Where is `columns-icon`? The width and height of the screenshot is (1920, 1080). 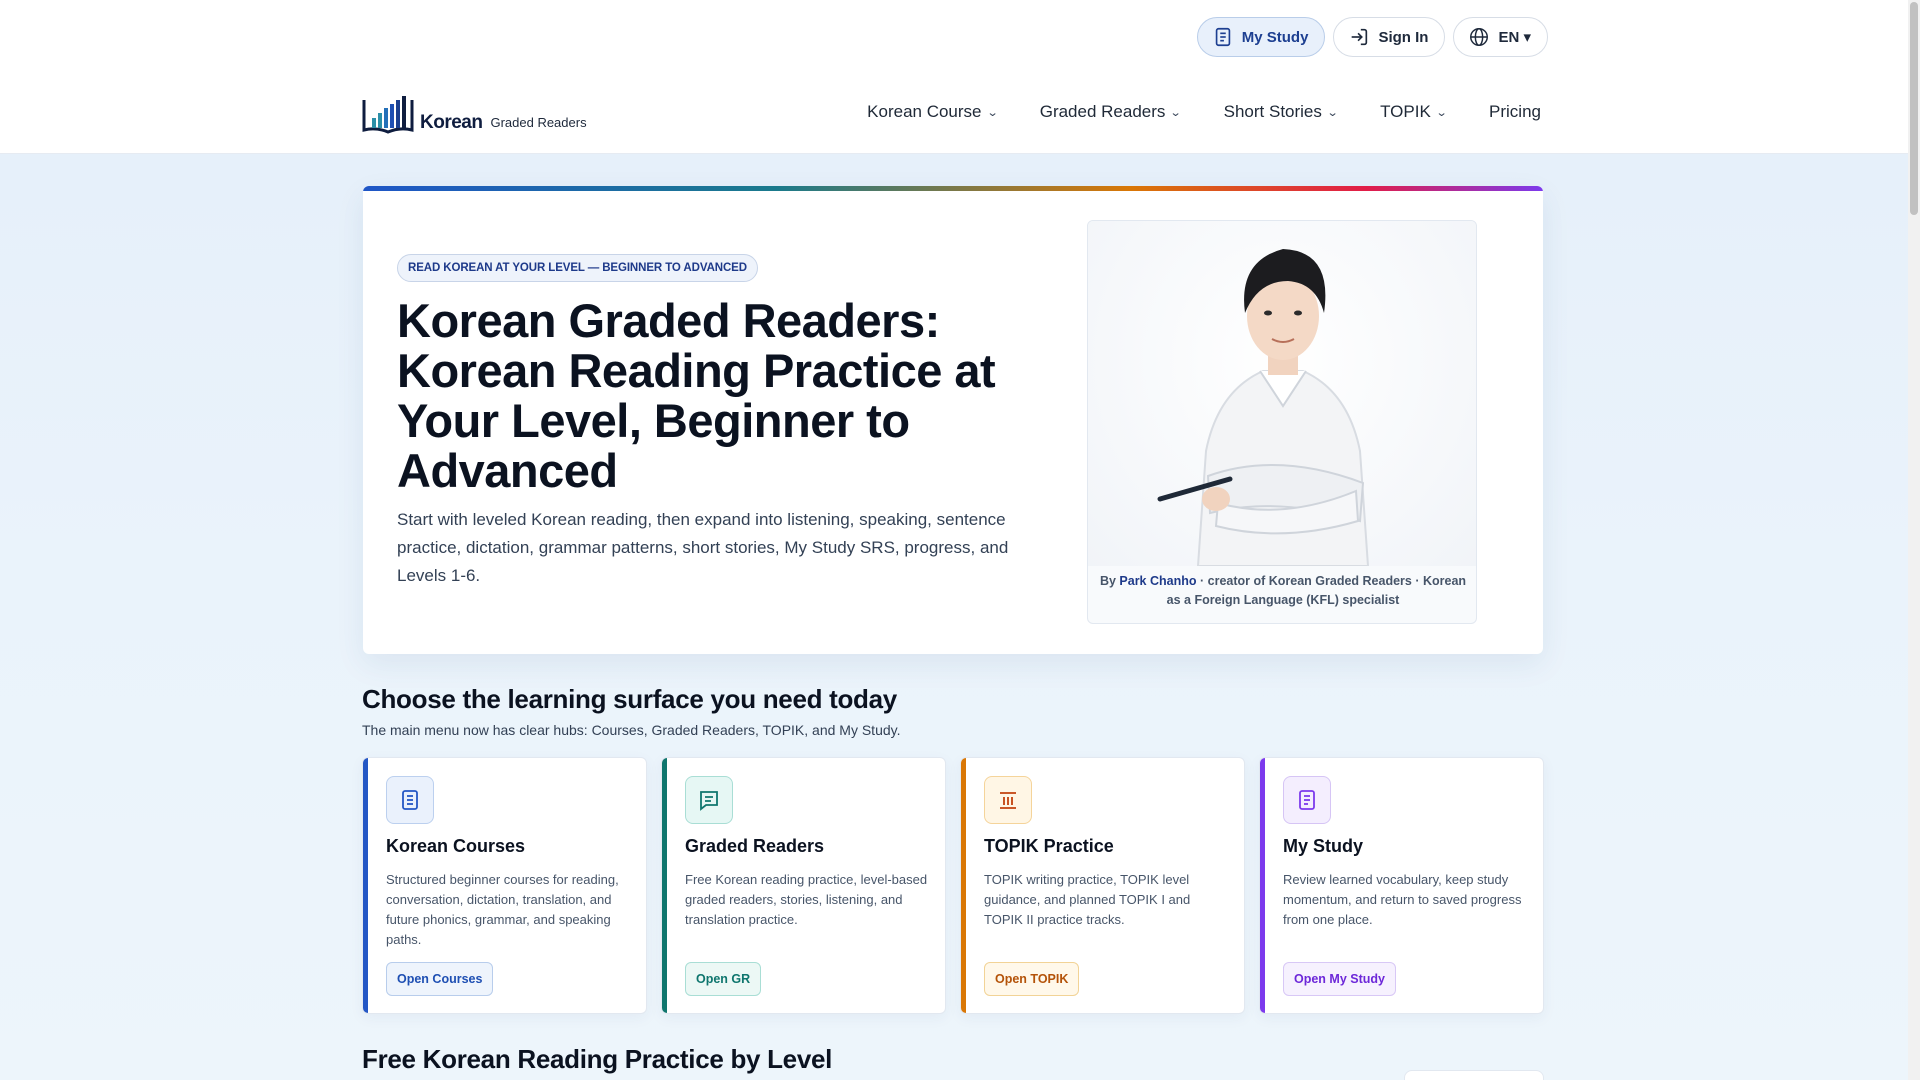
columns-icon is located at coordinates (1008, 800).